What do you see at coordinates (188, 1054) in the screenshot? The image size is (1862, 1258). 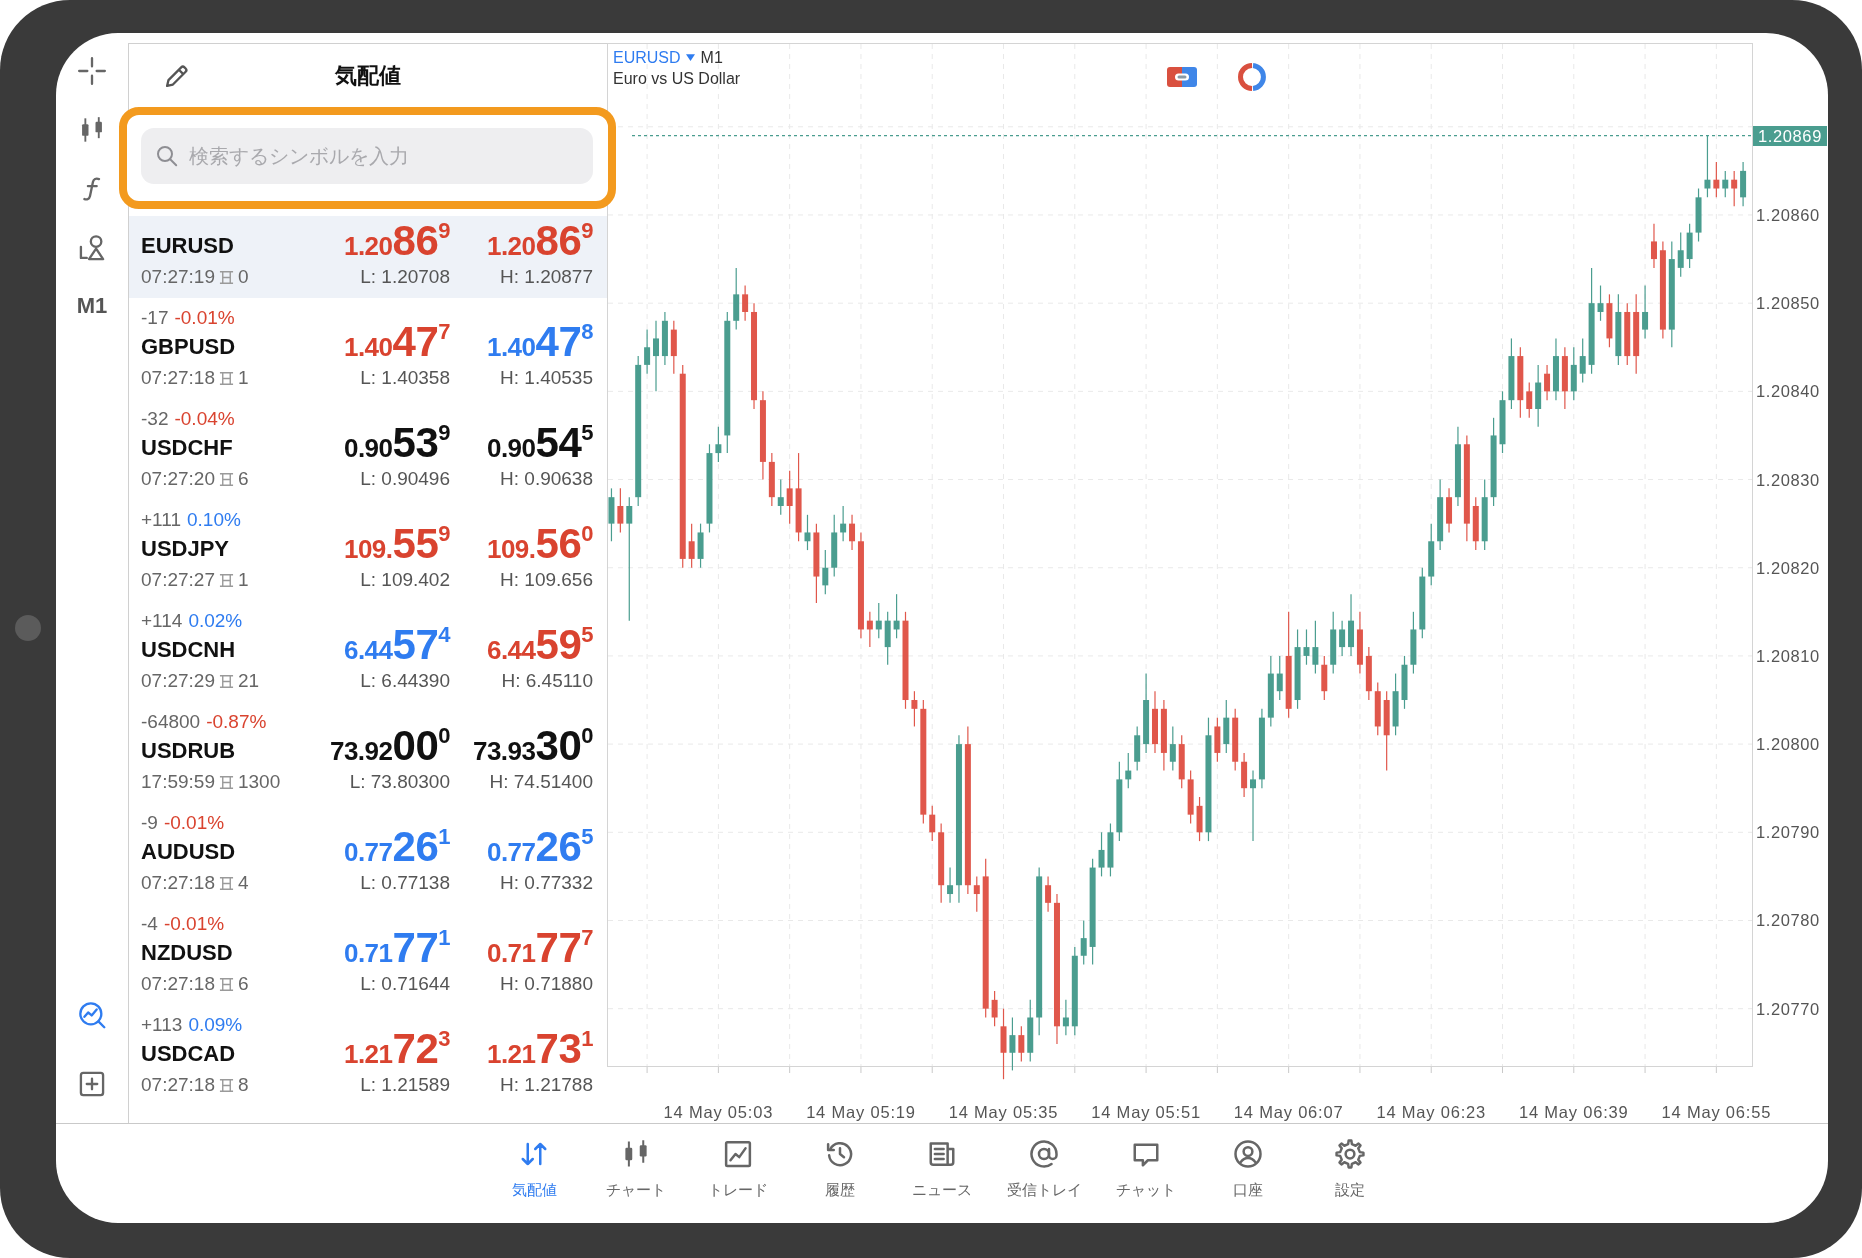 I see `symbol-name: USDCAD` at bounding box center [188, 1054].